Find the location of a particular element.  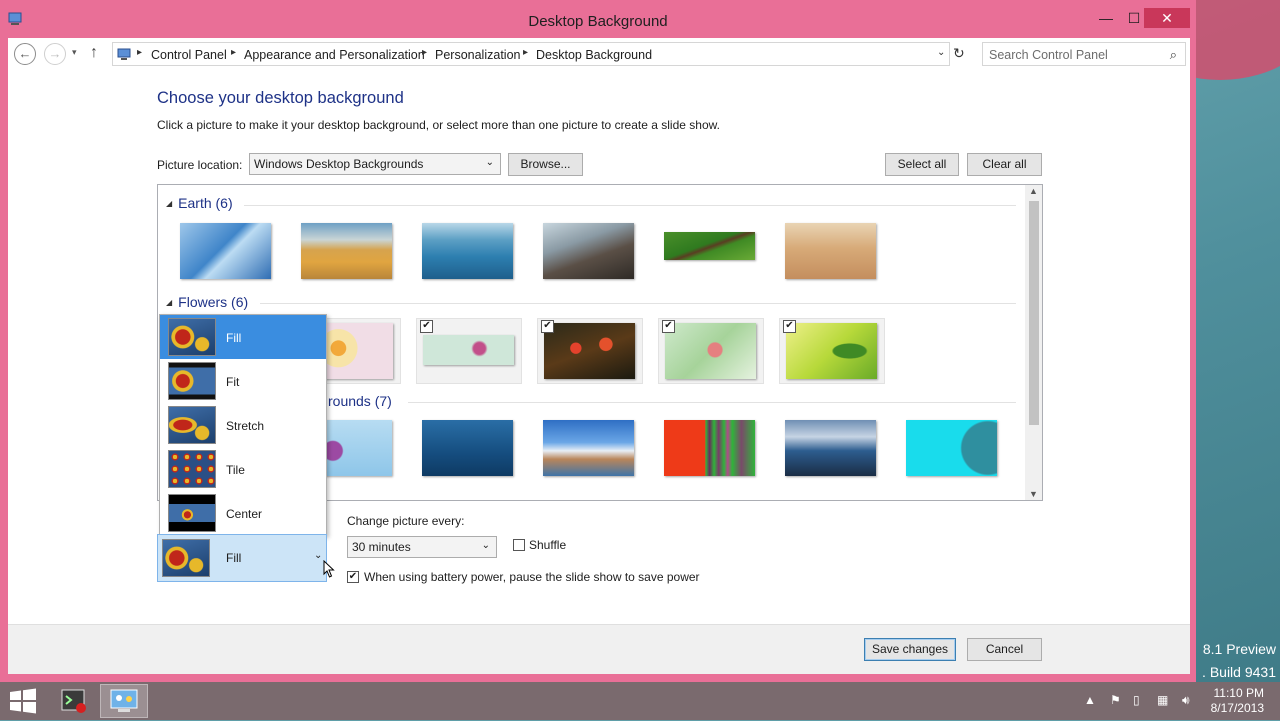

scroll-up-arrow-icon: ▲ is located at coordinates (1033, 191).